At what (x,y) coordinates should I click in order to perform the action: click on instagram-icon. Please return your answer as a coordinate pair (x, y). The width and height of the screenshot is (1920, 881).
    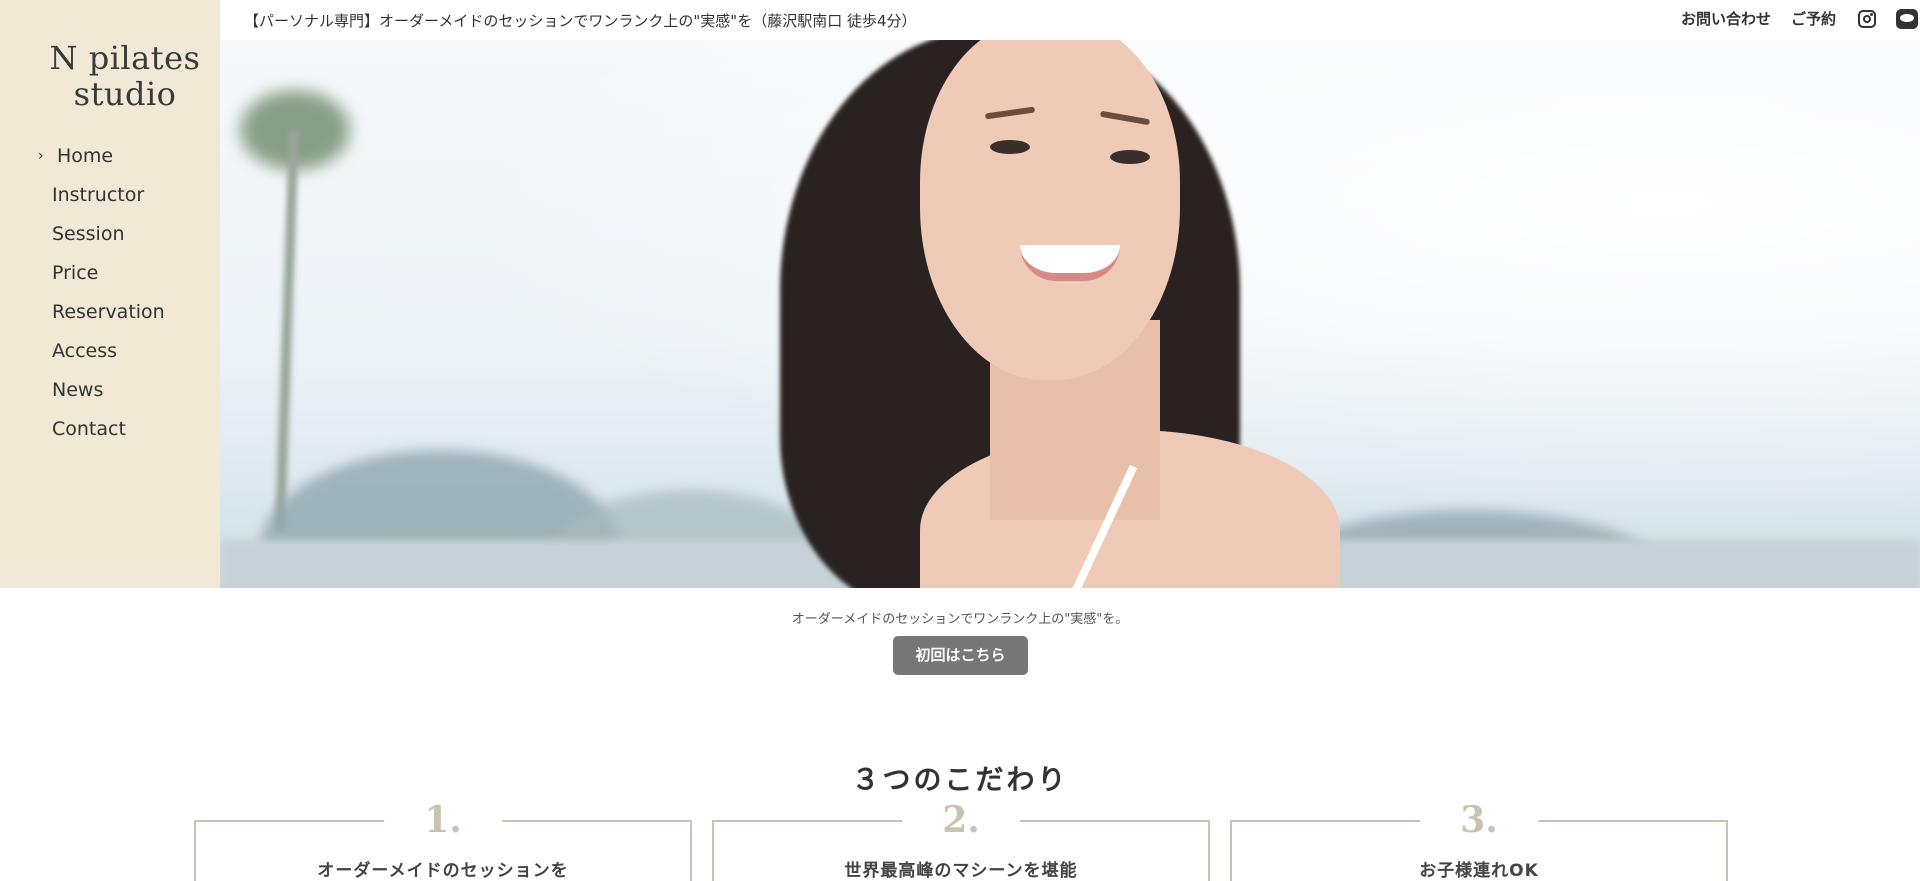
    Looking at the image, I should click on (1867, 18).